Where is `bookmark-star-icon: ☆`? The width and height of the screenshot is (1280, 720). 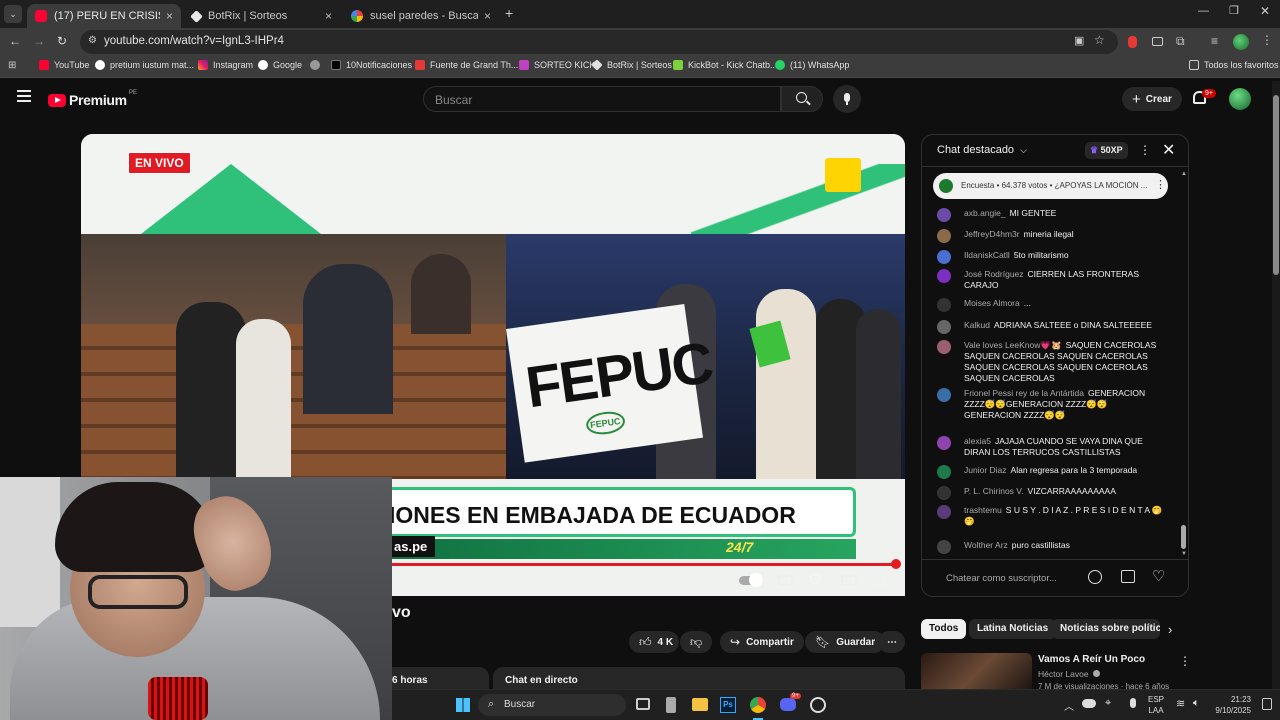 bookmark-star-icon: ☆ is located at coordinates (1099, 40).